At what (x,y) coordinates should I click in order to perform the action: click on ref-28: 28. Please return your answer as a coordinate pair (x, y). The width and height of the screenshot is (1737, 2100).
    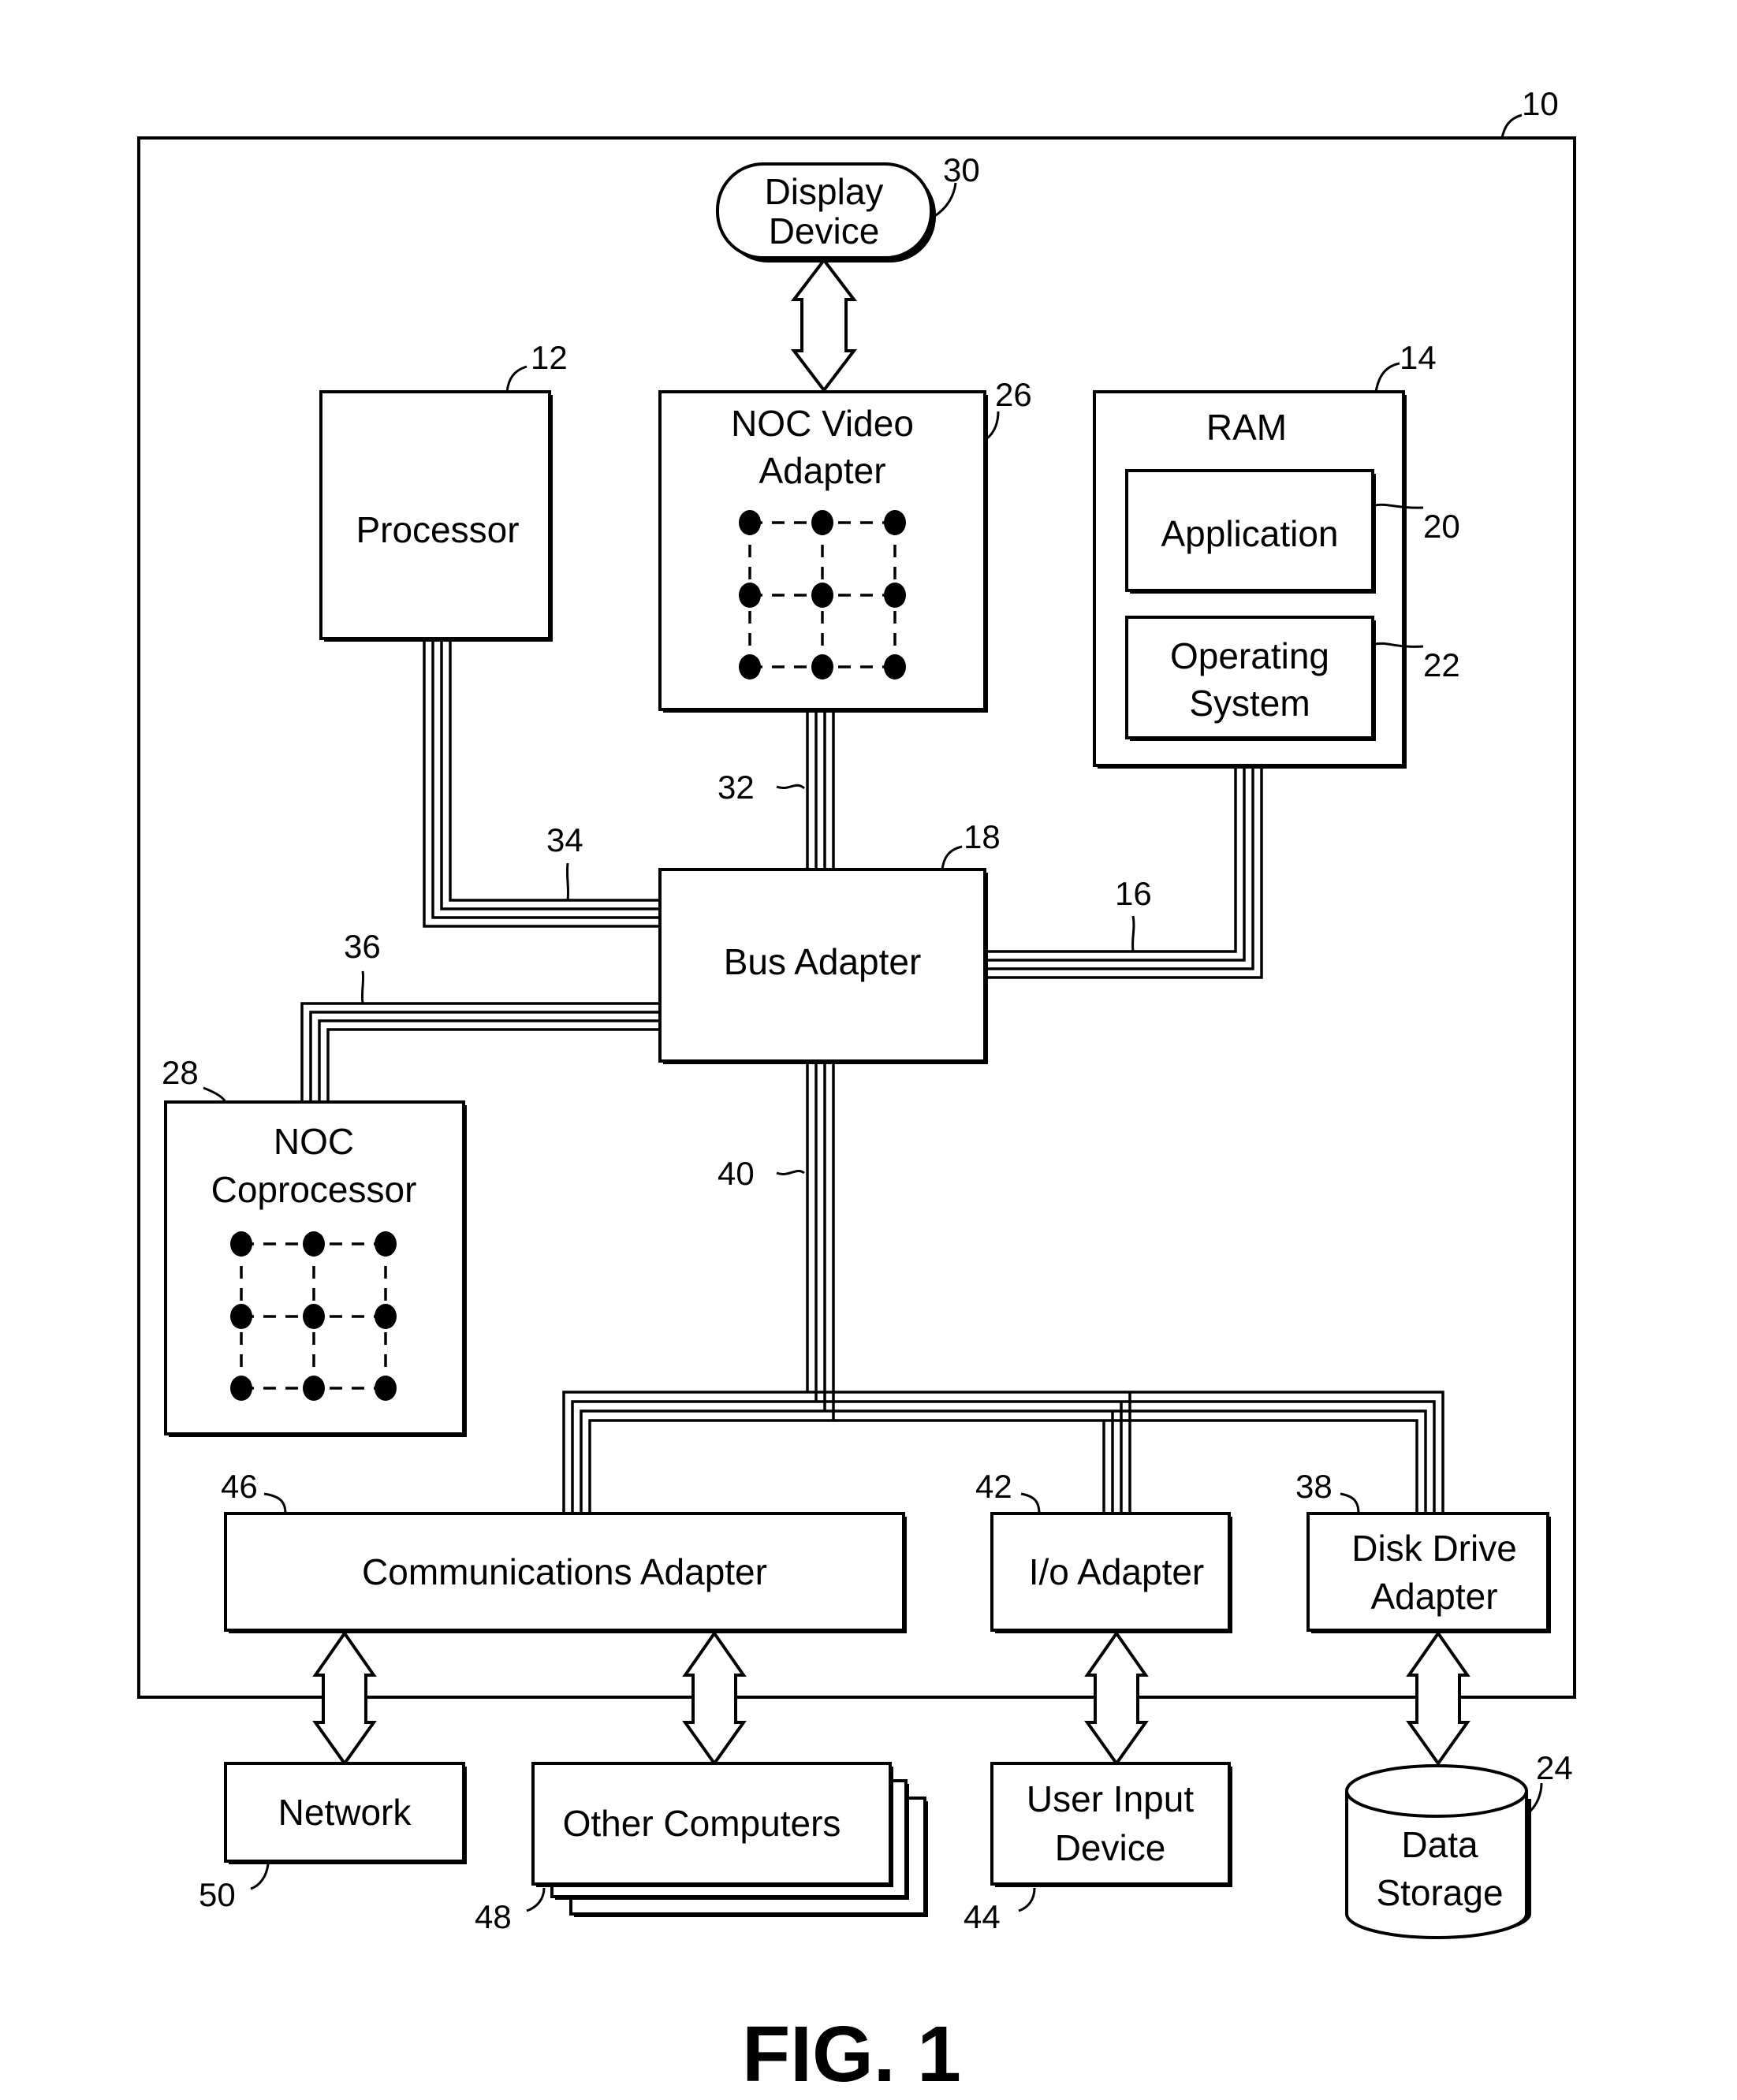
    Looking at the image, I should click on (180, 1072).